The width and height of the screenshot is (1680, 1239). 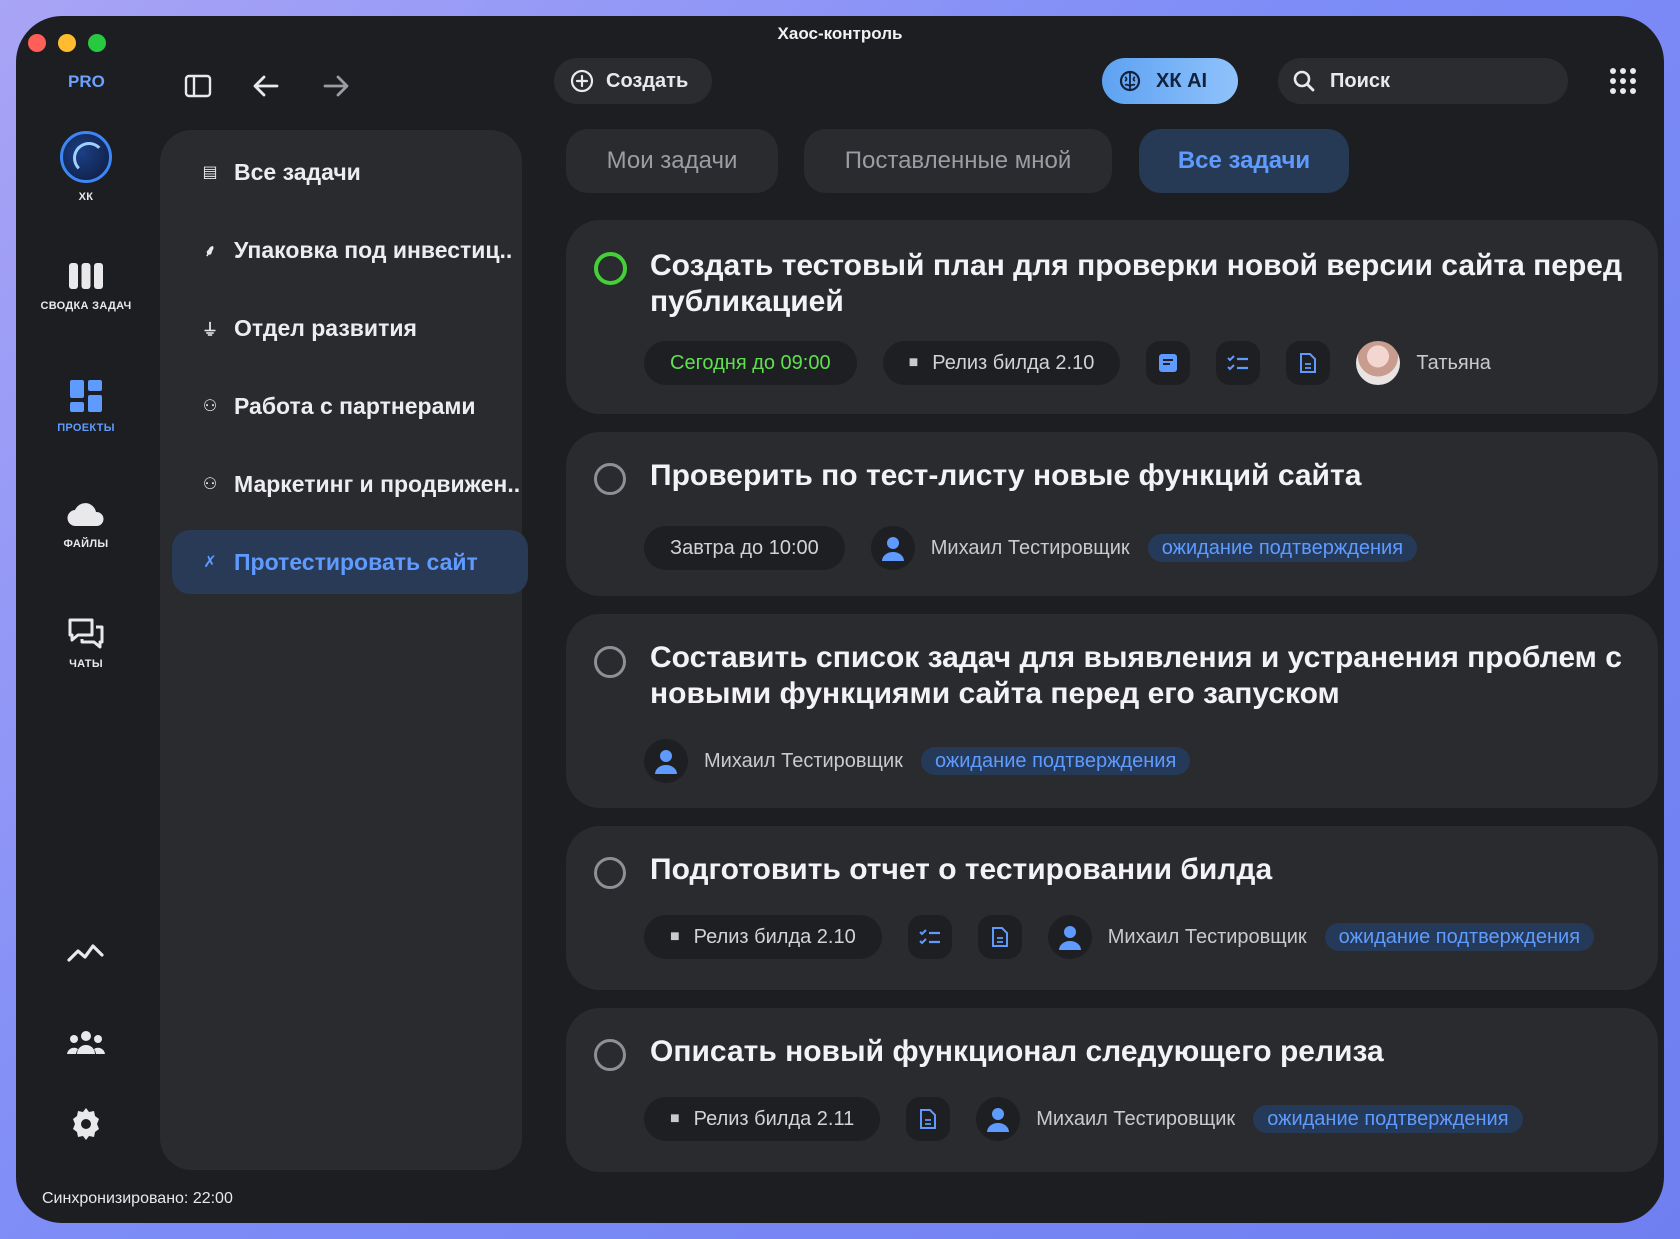 I want to click on brain-icon, so click(x=1130, y=81).